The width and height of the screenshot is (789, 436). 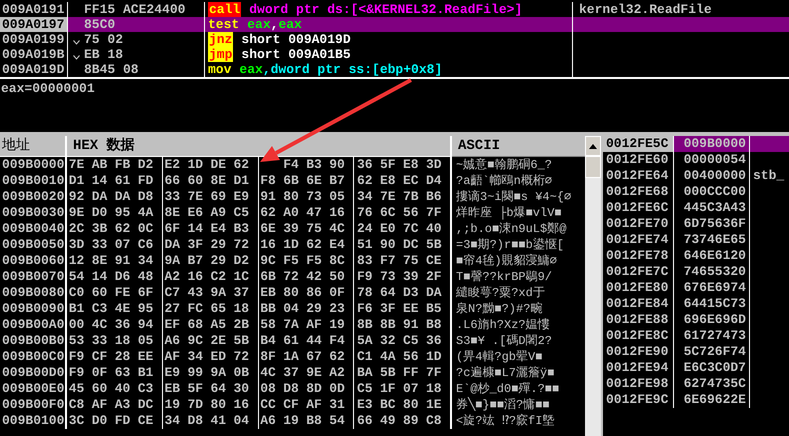 I want to click on hex-byte: ED, so click(x=219, y=357).